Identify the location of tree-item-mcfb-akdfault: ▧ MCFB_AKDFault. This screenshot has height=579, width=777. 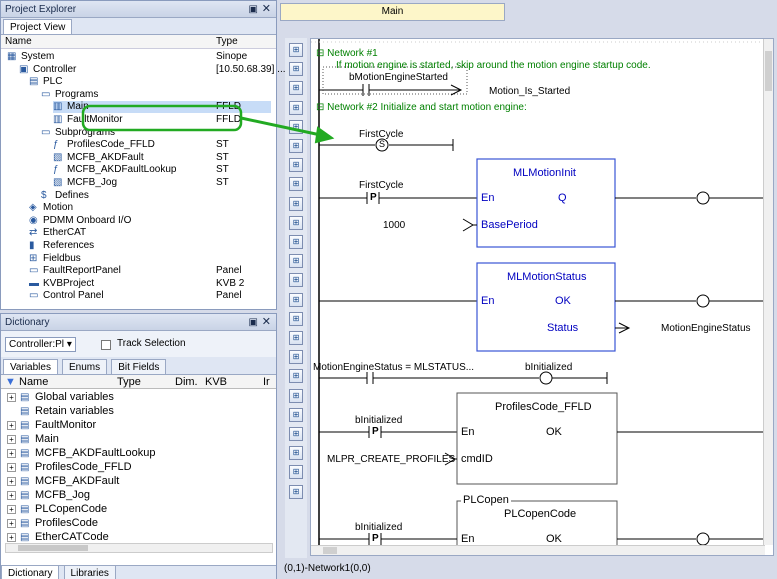
(162, 158).